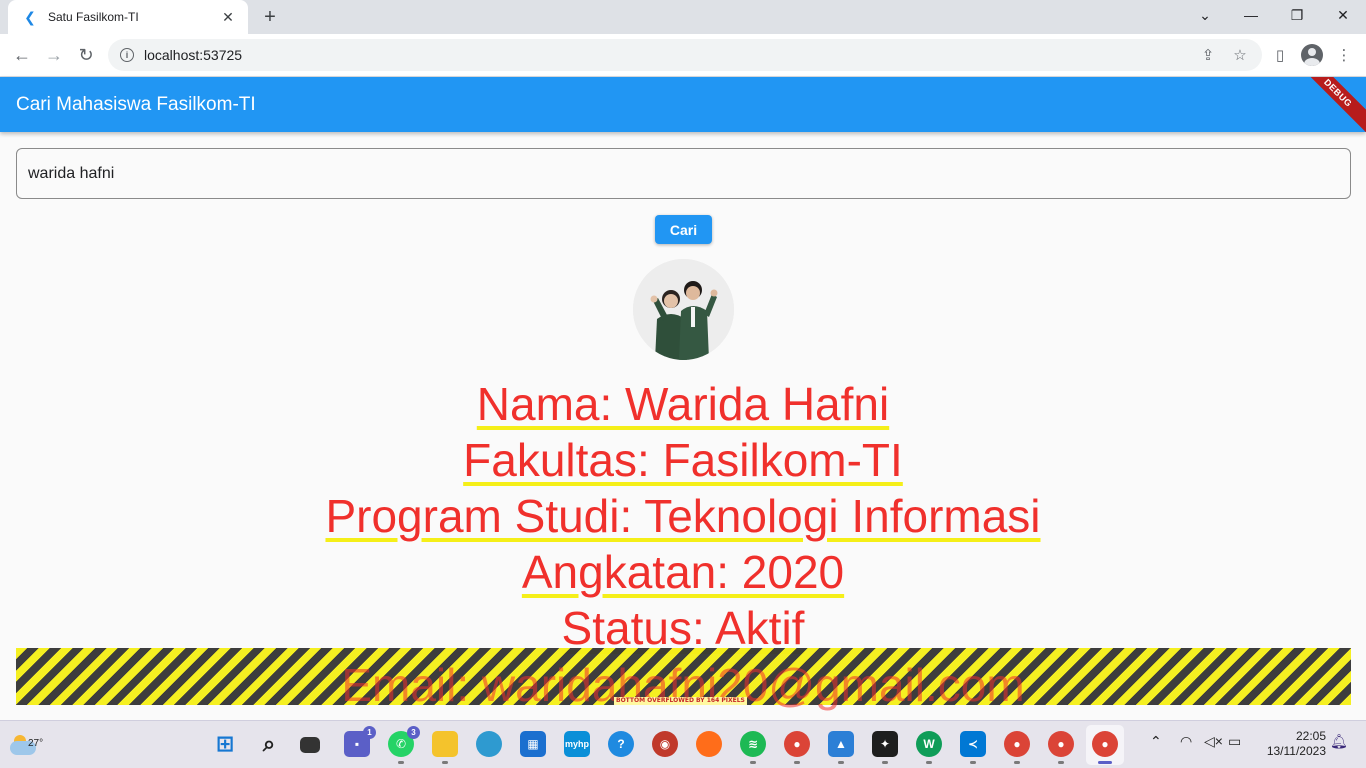 This screenshot has height=768, width=1366. I want to click on minimize-icon: —, so click(1251, 15).